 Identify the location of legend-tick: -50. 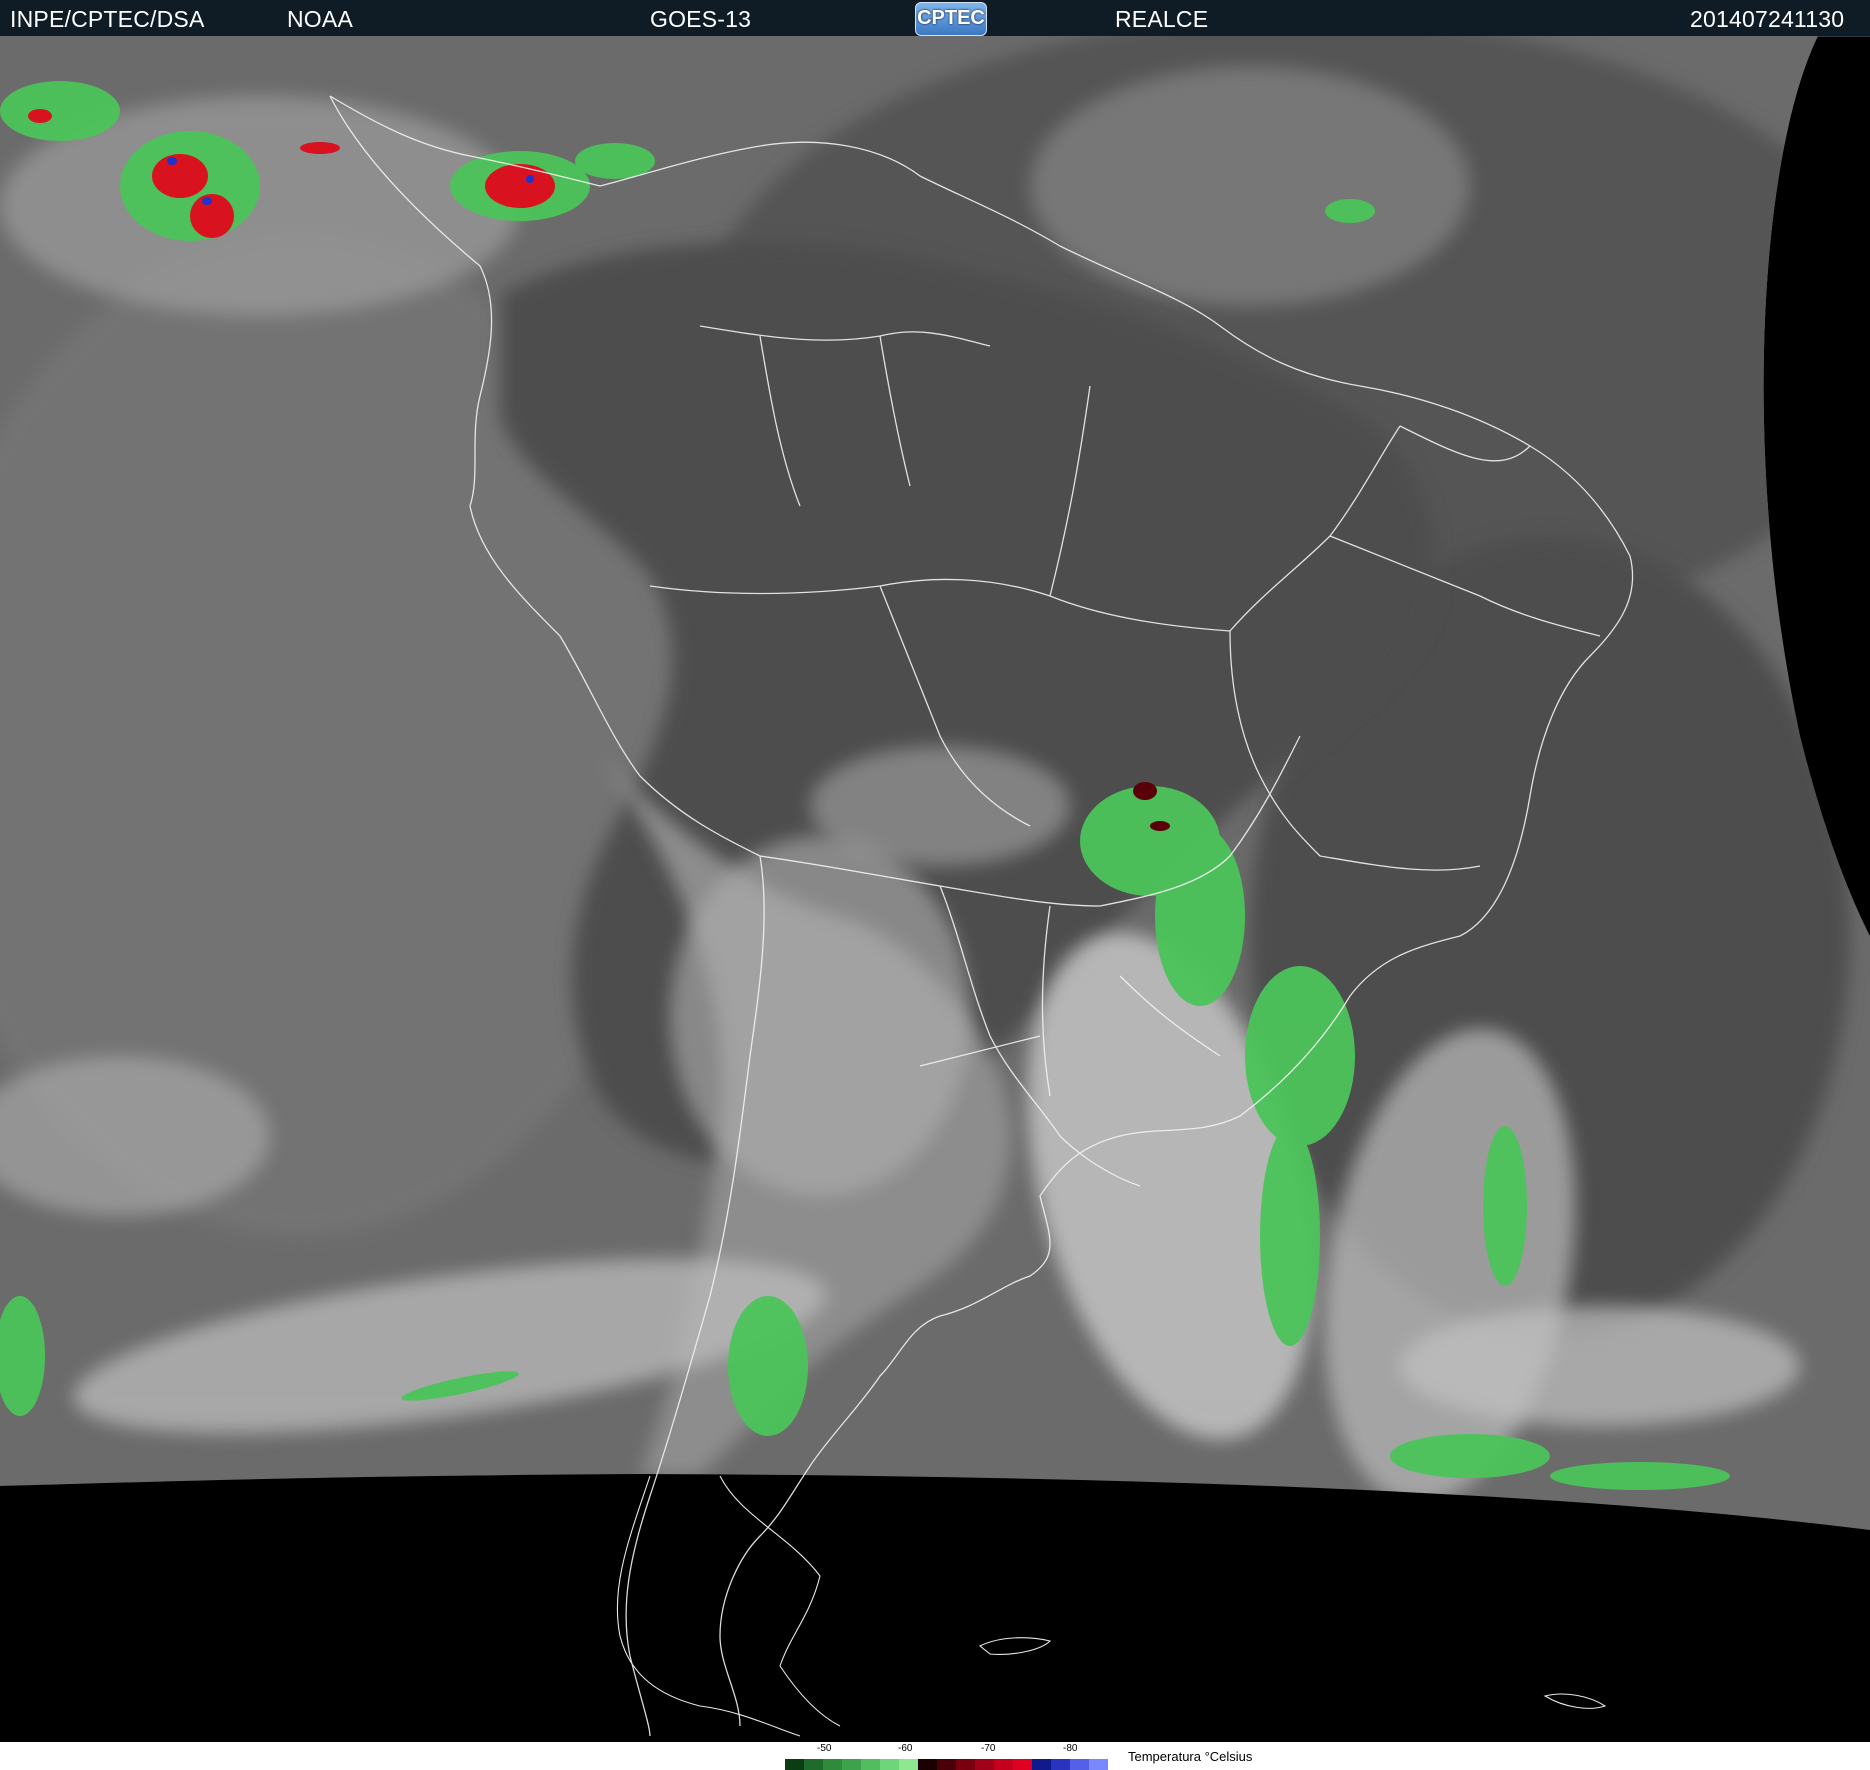
(824, 1748).